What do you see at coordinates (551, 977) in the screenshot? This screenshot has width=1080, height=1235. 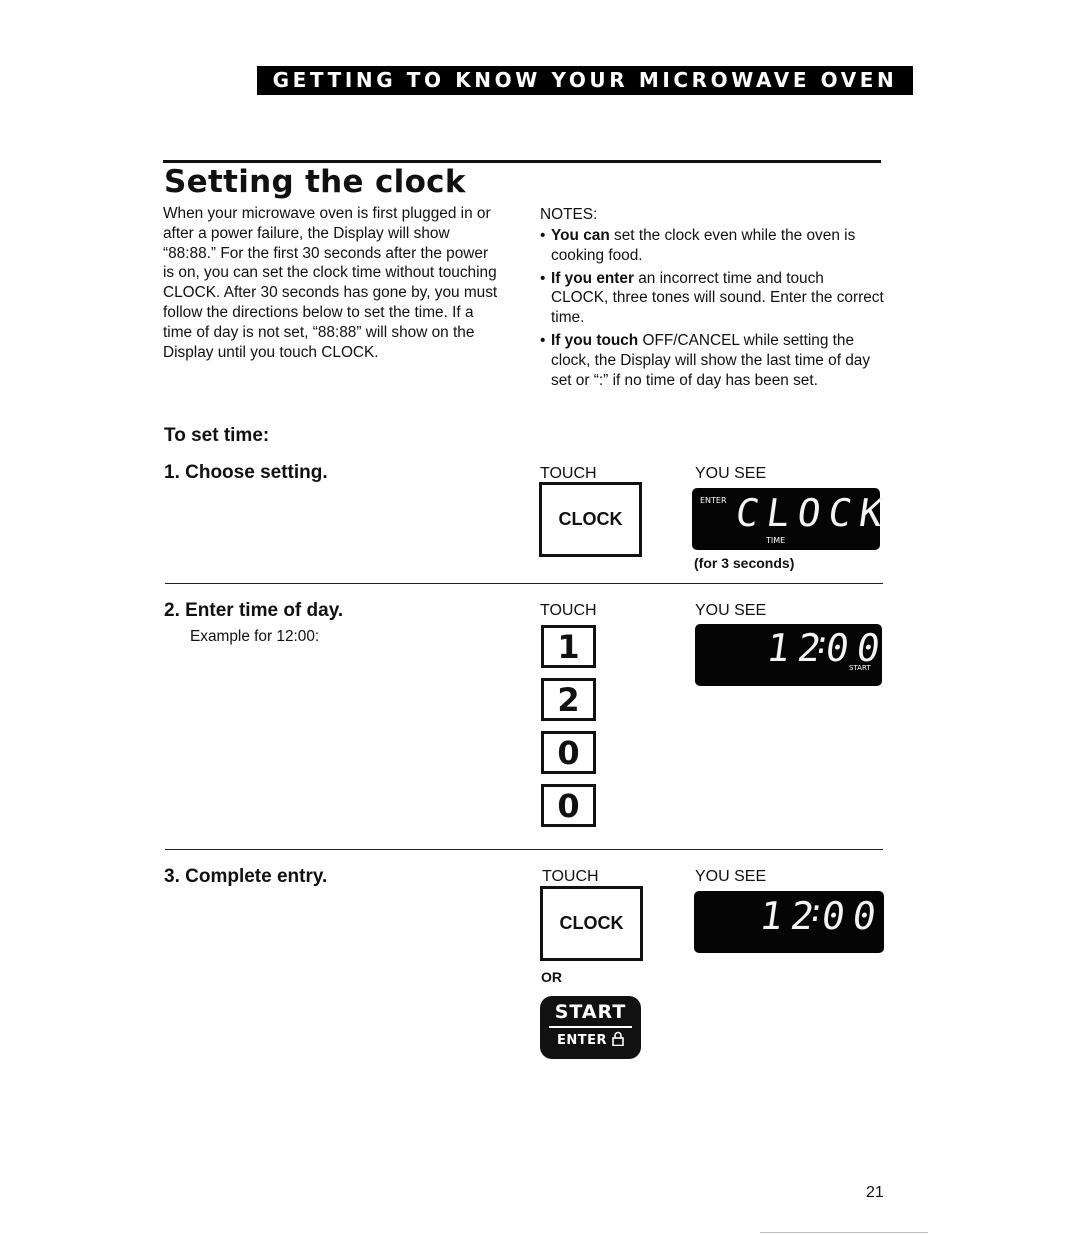 I see `or-label: OR` at bounding box center [551, 977].